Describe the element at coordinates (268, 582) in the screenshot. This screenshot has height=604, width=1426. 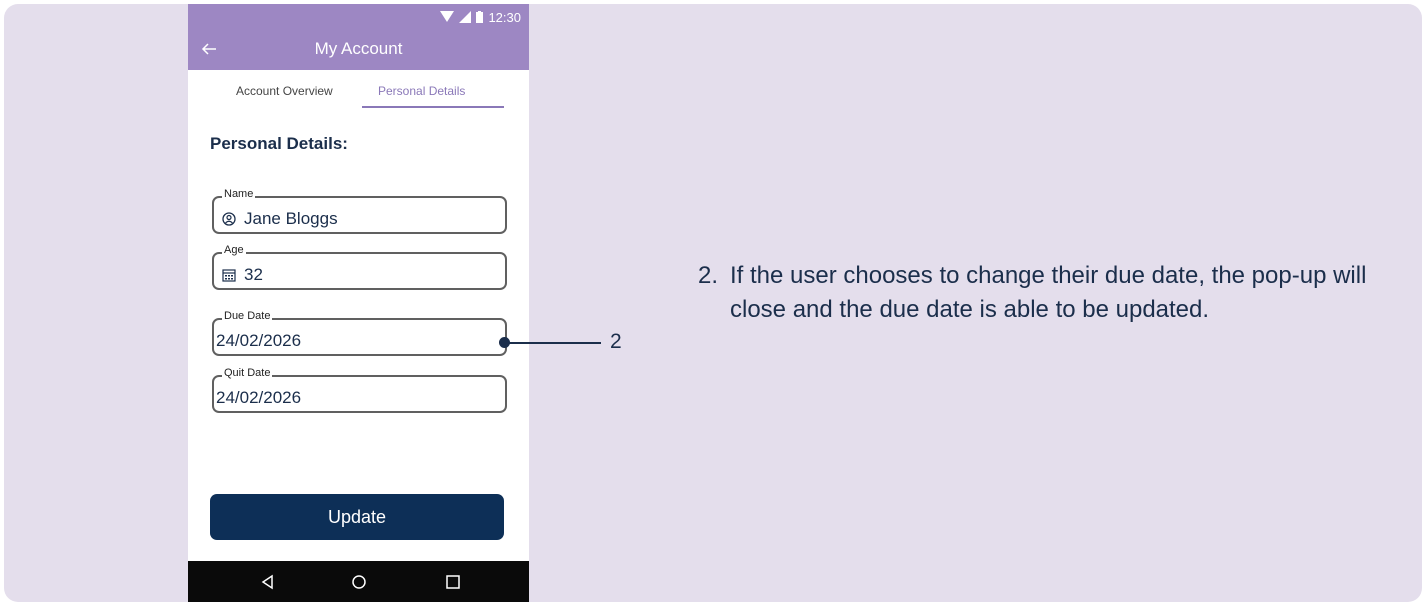
I see `back-triangle-icon` at that location.